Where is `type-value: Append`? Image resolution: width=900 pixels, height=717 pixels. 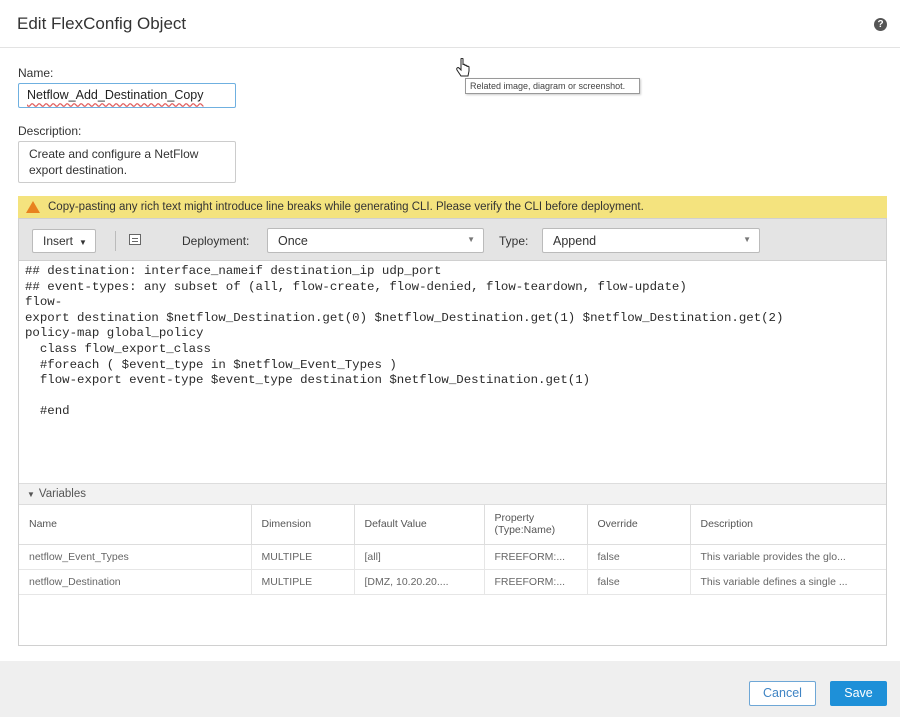 type-value: Append is located at coordinates (575, 241).